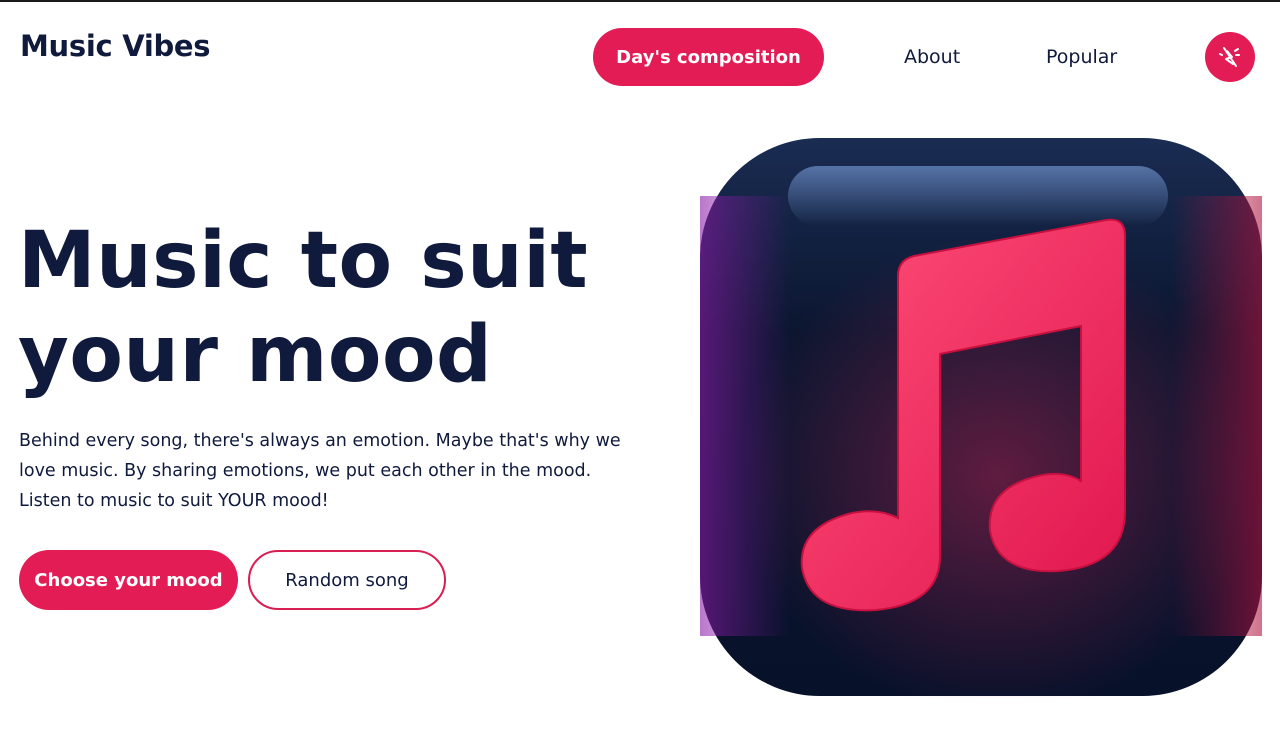 The width and height of the screenshot is (1280, 733). What do you see at coordinates (708, 57) in the screenshot?
I see `nav-days-composition: Day's composition` at bounding box center [708, 57].